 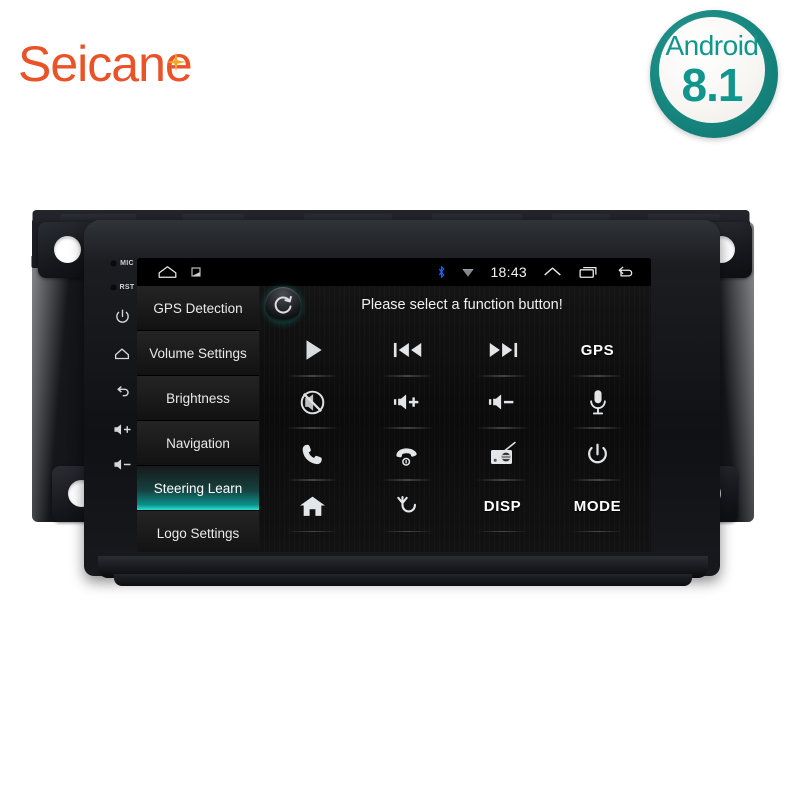 I want to click on disp-button: DISP, so click(x=502, y=506).